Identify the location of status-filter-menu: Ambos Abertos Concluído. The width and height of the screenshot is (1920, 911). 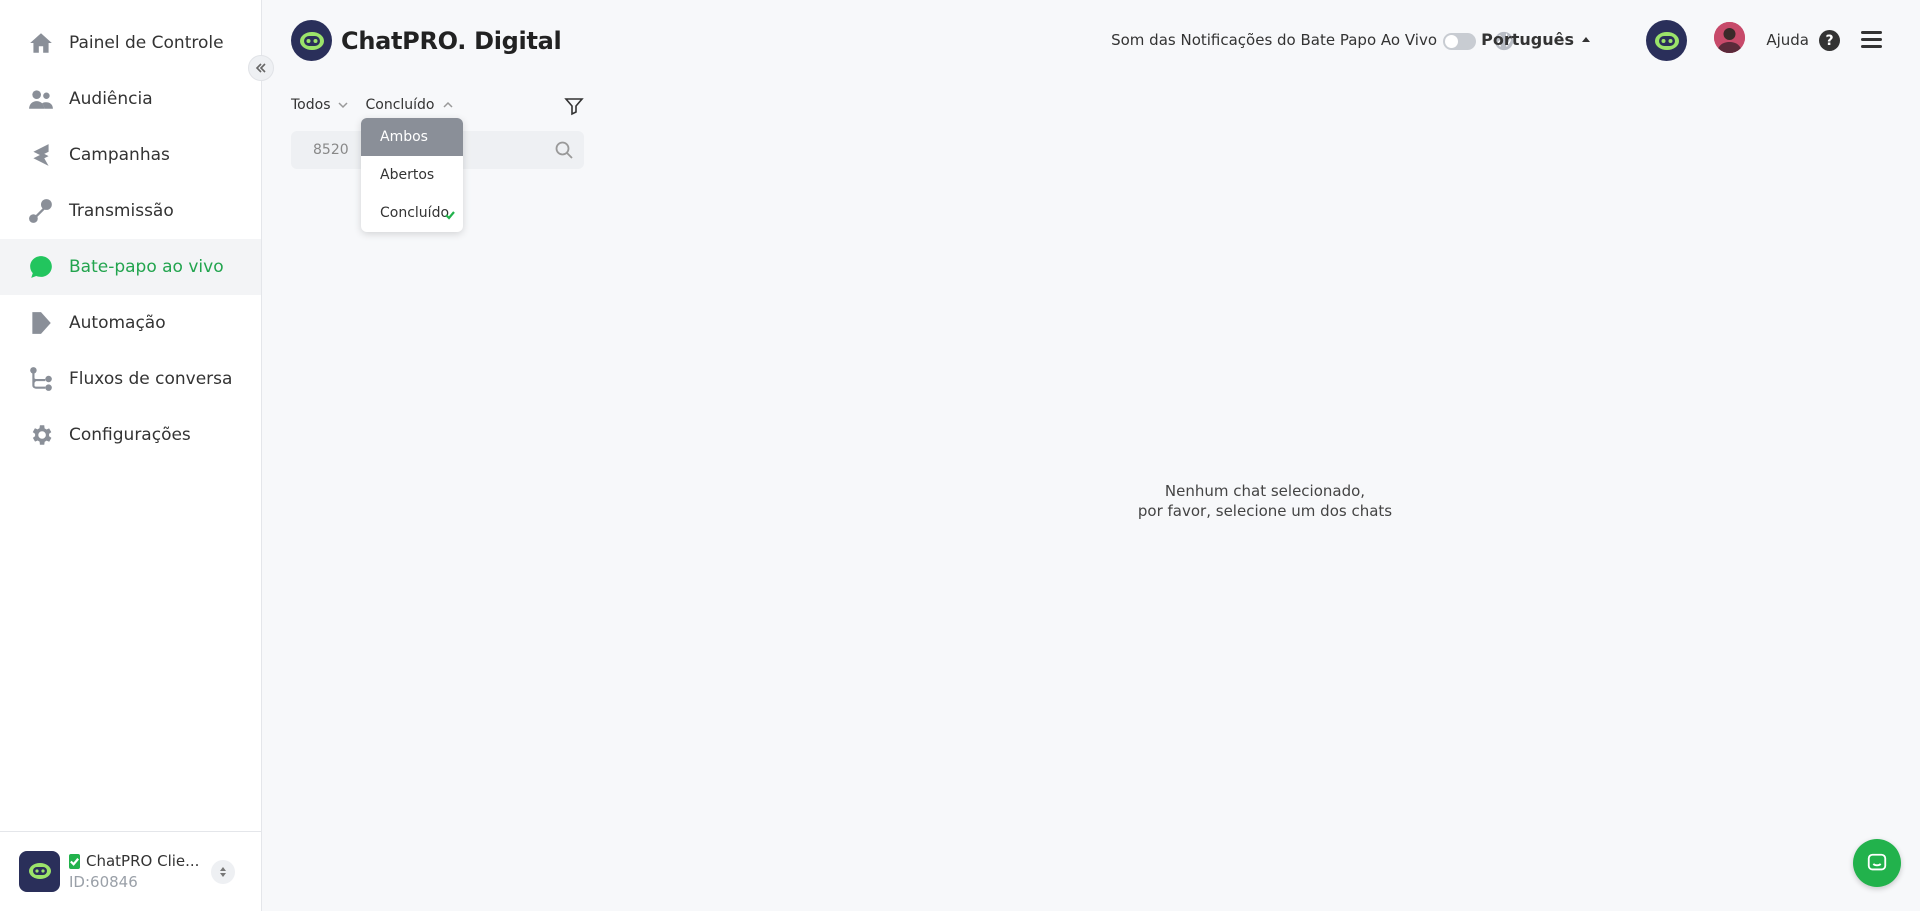
(412, 175).